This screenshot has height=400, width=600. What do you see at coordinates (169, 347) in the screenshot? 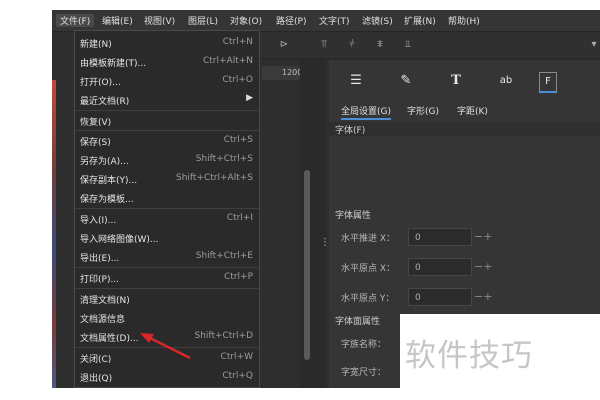
I see `arrow-shaft` at bounding box center [169, 347].